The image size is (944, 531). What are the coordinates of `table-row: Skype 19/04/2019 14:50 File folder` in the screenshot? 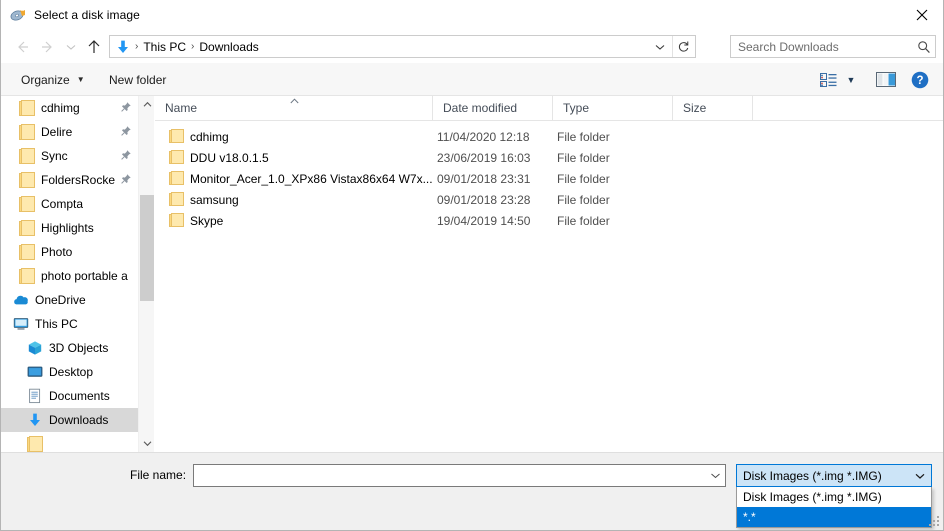 It's located at (549, 220).